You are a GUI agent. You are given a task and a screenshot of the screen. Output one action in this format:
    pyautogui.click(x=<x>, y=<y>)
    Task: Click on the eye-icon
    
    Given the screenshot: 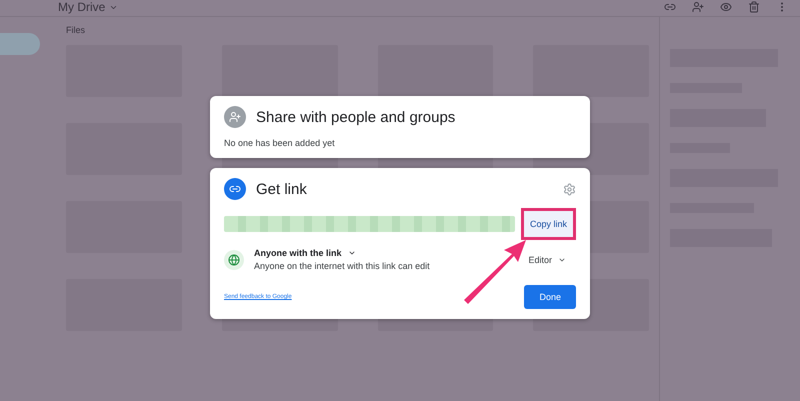 What is the action you would take?
    pyautogui.click(x=726, y=7)
    